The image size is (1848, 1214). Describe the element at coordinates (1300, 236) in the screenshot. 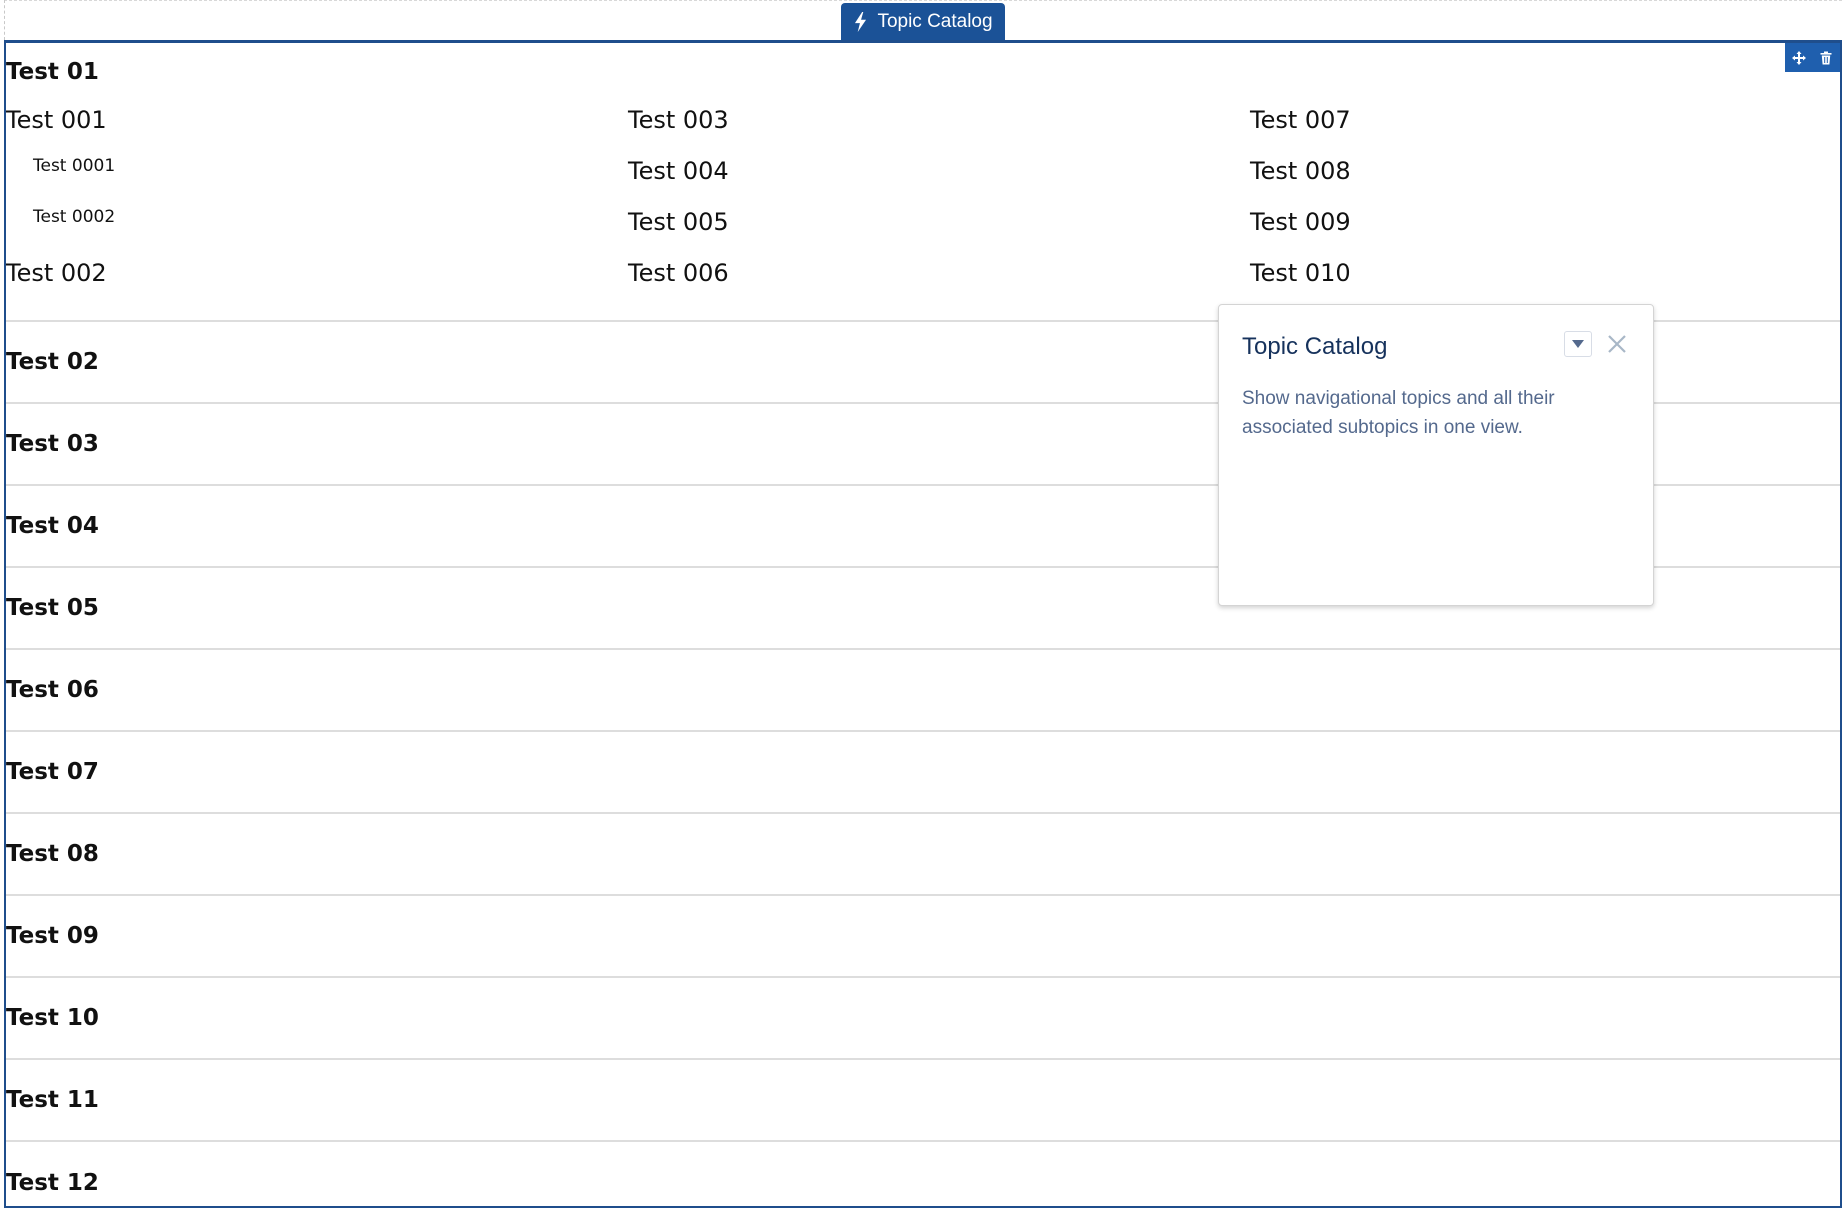

I see `subtopic-link: Test 009` at that location.